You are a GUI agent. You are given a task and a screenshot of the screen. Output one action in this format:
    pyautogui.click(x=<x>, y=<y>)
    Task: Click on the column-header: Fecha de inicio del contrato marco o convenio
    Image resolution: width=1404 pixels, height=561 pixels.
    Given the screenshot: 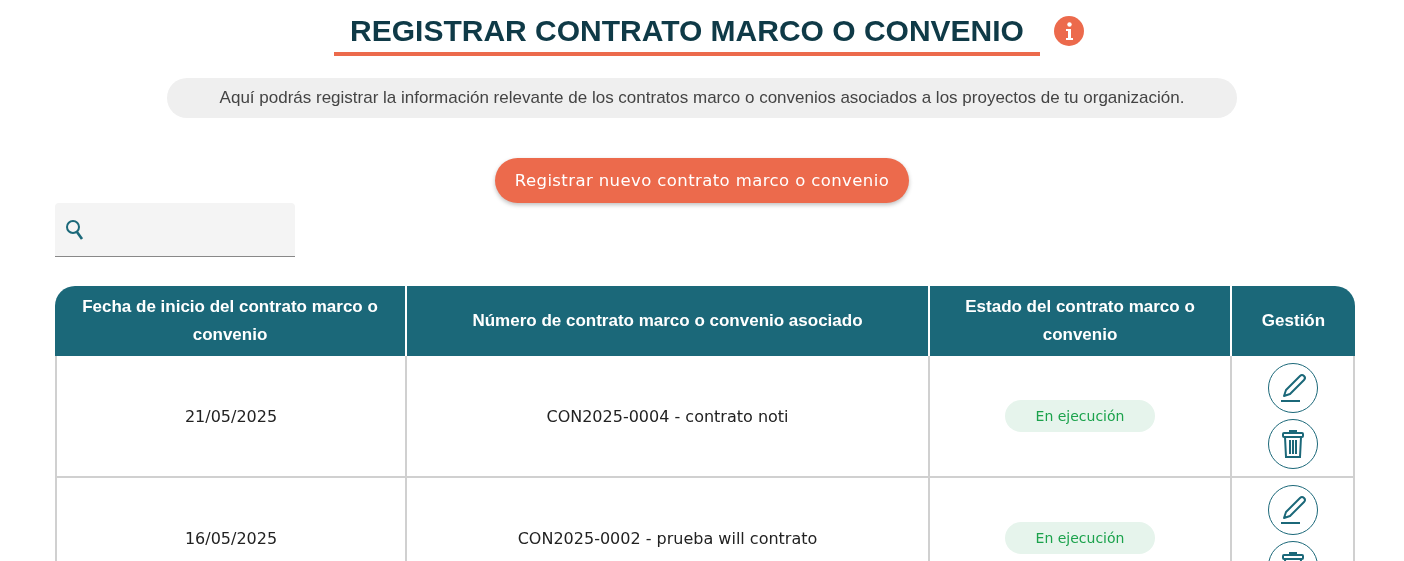 What is the action you would take?
    pyautogui.click(x=230, y=321)
    